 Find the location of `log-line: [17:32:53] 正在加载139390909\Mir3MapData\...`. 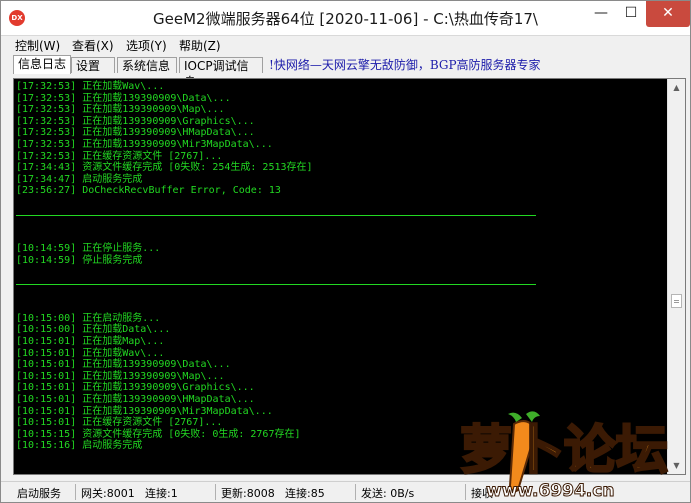

log-line: [17:32:53] 正在加载139390909\Mir3MapData\... is located at coordinates (144, 144).